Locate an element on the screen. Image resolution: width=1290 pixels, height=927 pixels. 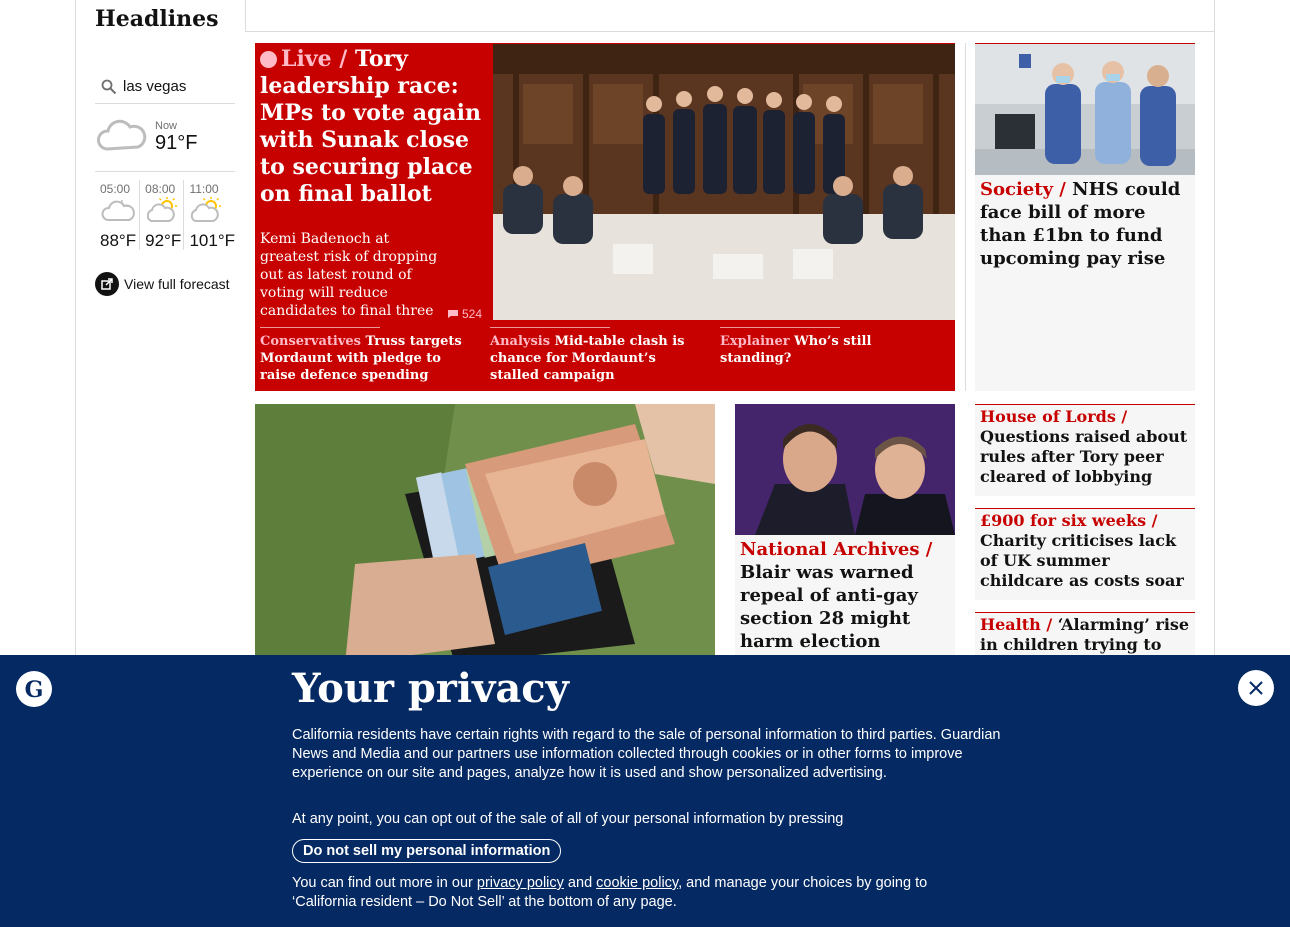
weather-location: las vegas is located at coordinates (155, 86).